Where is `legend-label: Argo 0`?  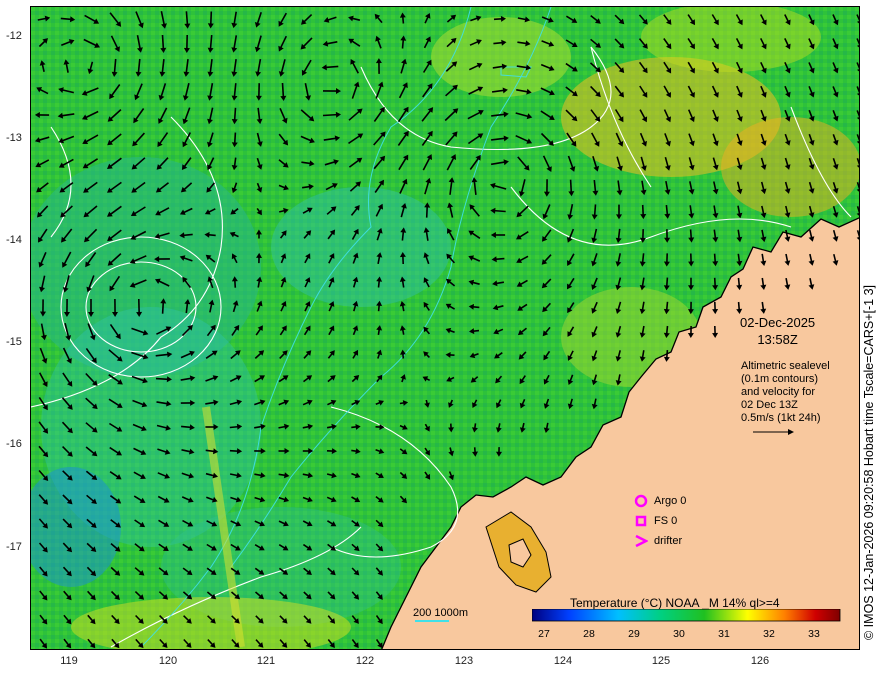 legend-label: Argo 0 is located at coordinates (670, 501).